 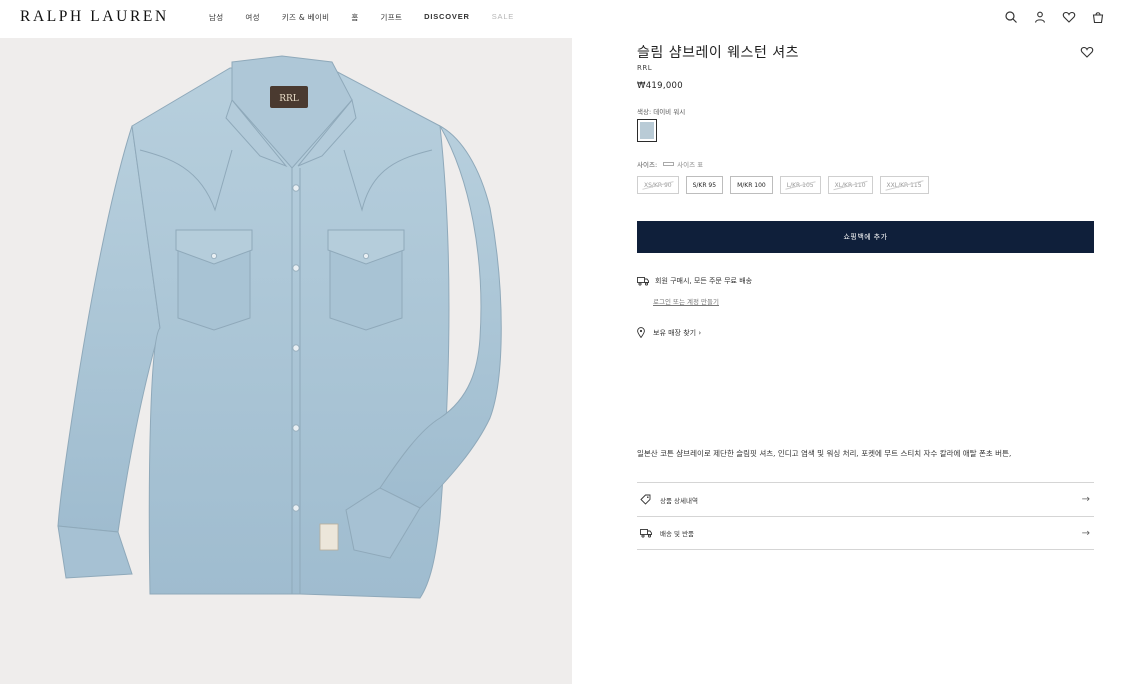 What do you see at coordinates (704, 281) in the screenshot?
I see `shipping-text: 회원 구매시, 모든 주문 무료 배송` at bounding box center [704, 281].